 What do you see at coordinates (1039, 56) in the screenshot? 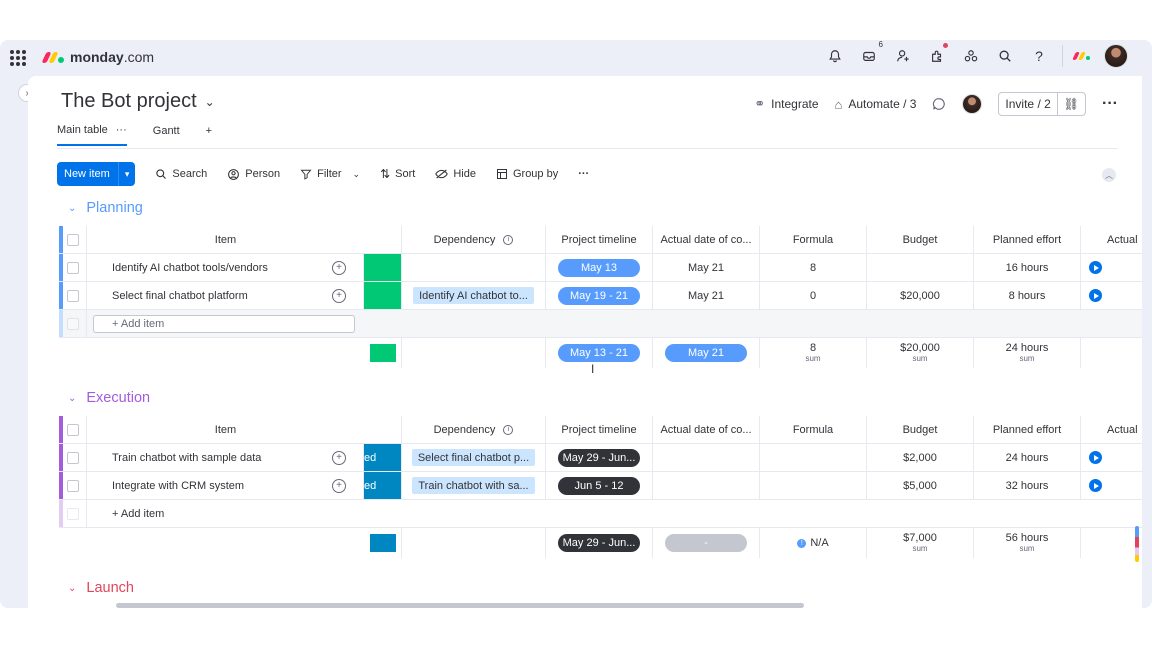
I see `help-icon: ?` at bounding box center [1039, 56].